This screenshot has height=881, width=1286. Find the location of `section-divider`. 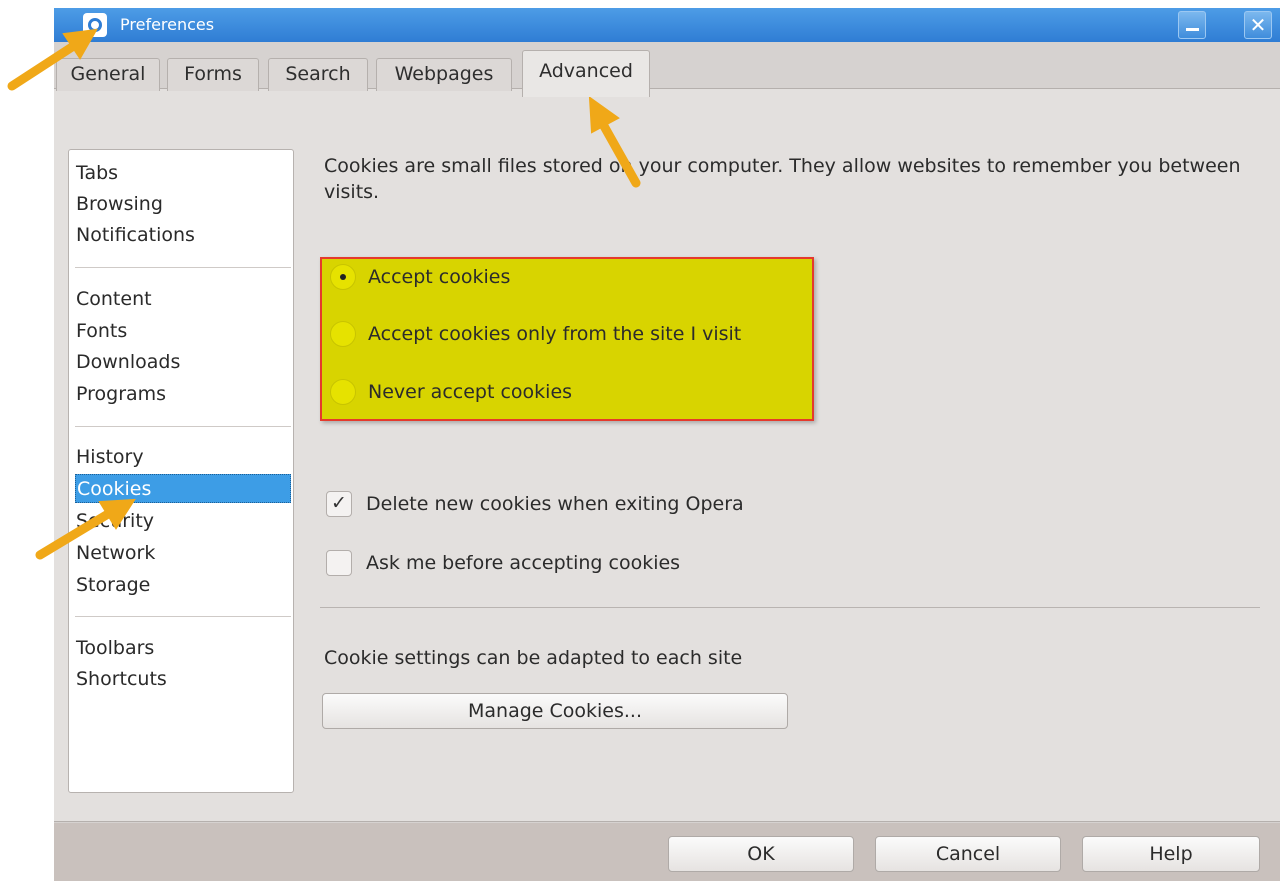

section-divider is located at coordinates (790, 607).